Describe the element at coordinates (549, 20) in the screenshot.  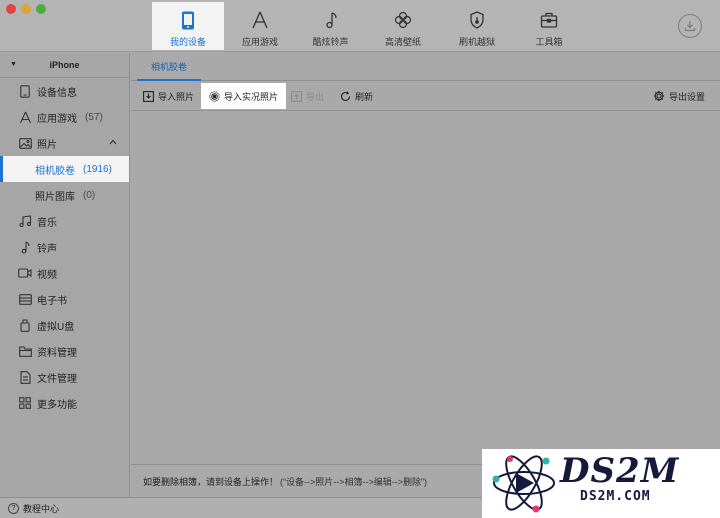
I see `toolbox-icon` at that location.